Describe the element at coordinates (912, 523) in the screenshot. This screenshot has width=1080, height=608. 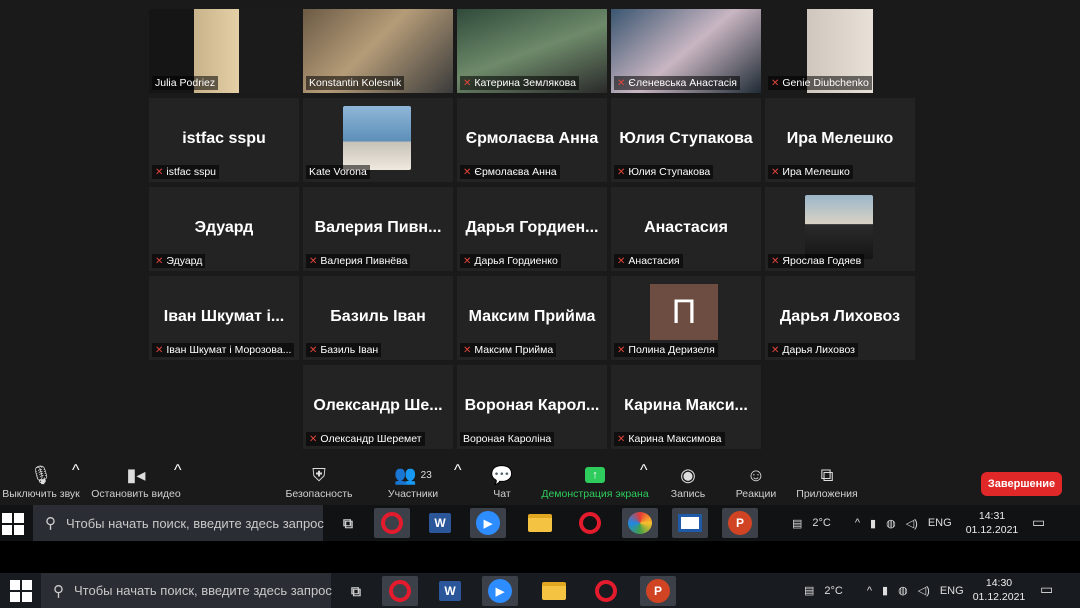
I see `volume-icon: ◁)` at that location.